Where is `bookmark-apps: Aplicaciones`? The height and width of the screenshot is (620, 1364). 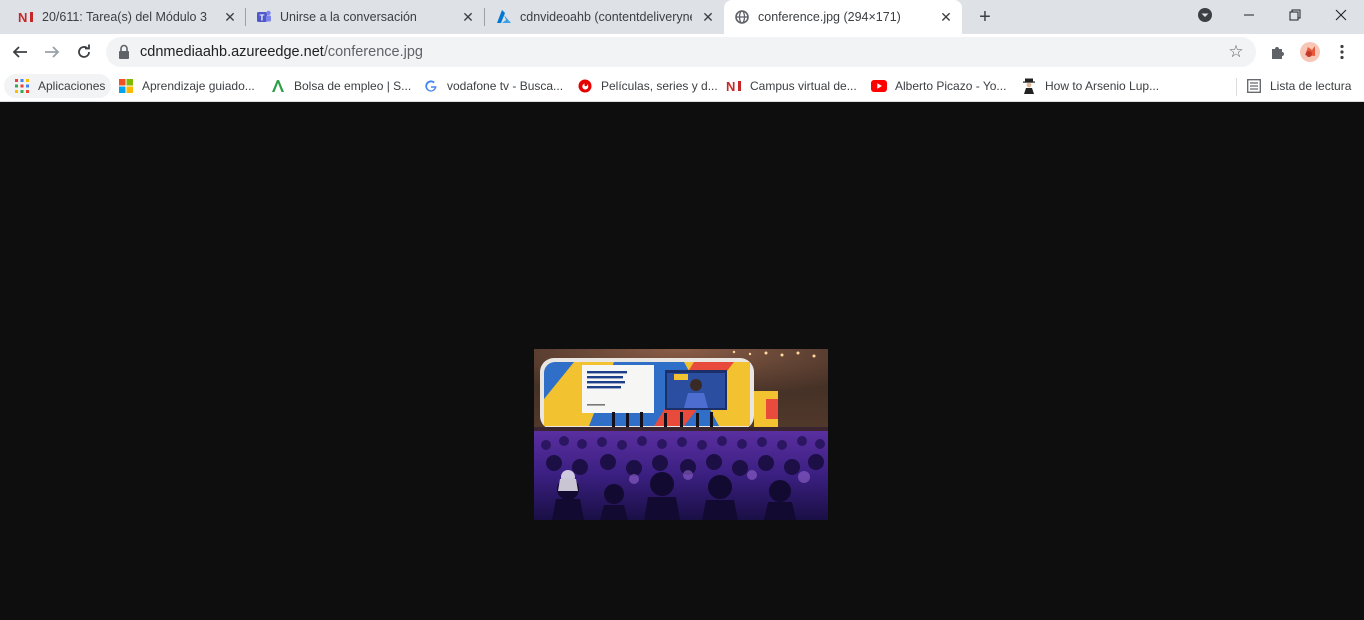
bookmark-apps: Aplicaciones is located at coordinates (58, 86).